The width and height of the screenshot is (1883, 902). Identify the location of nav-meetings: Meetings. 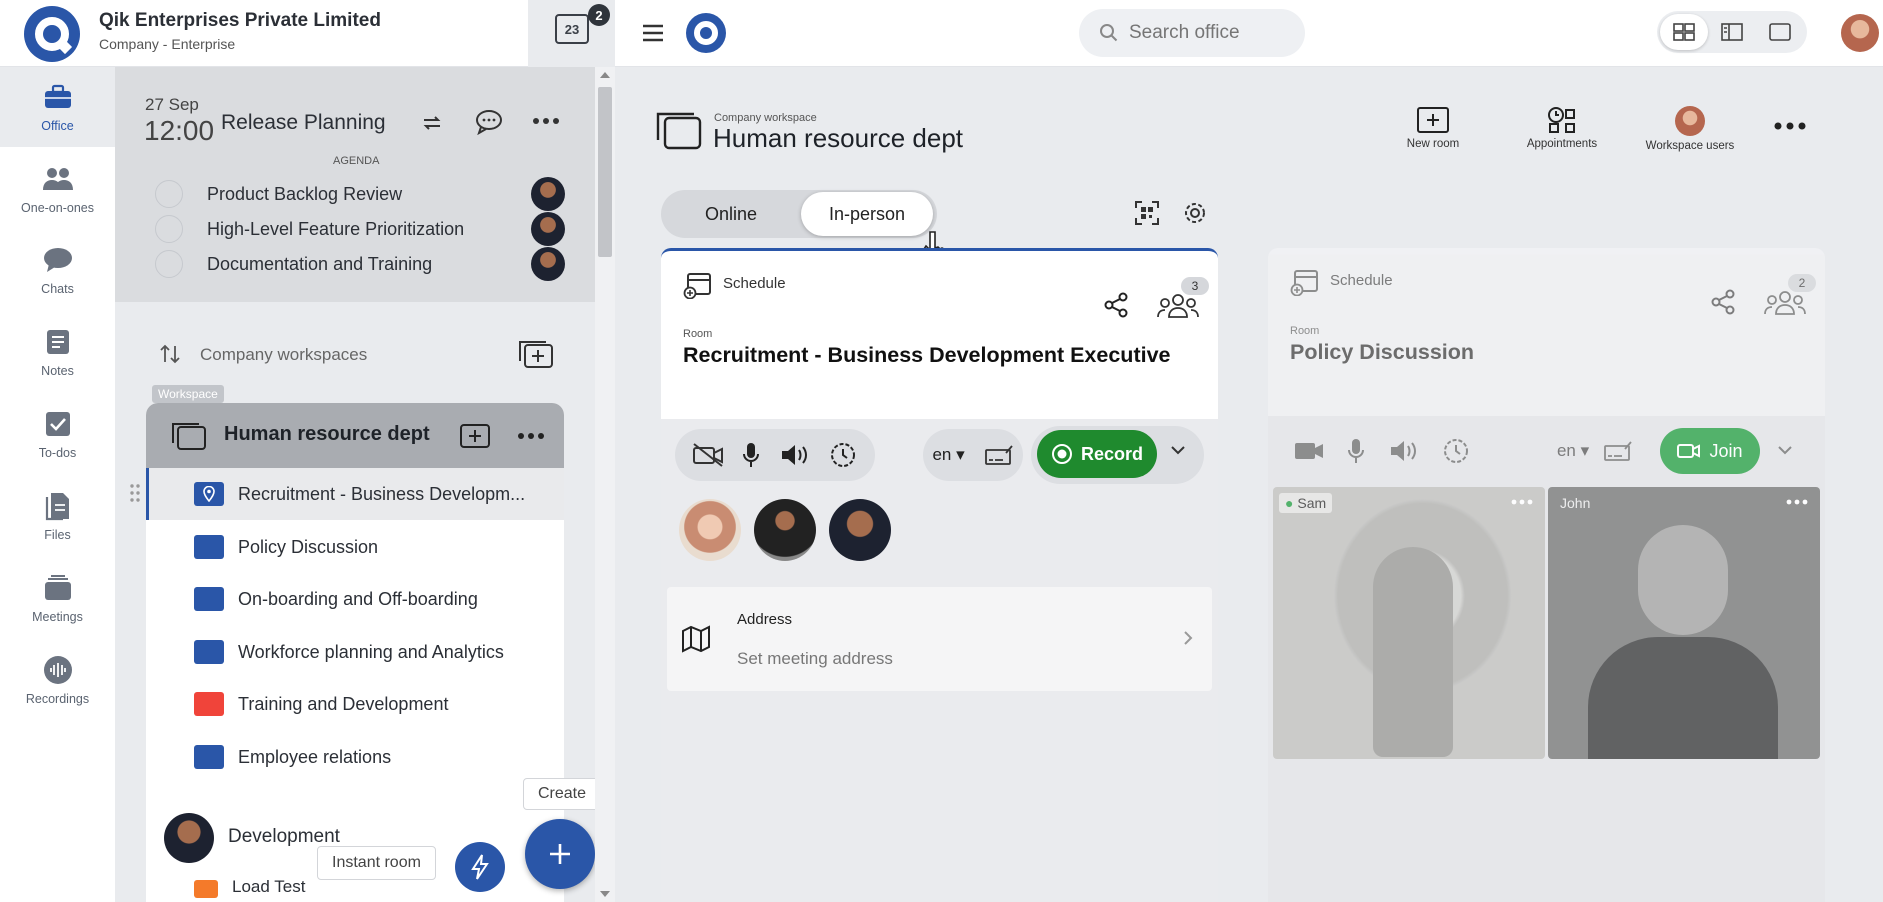
(57, 598).